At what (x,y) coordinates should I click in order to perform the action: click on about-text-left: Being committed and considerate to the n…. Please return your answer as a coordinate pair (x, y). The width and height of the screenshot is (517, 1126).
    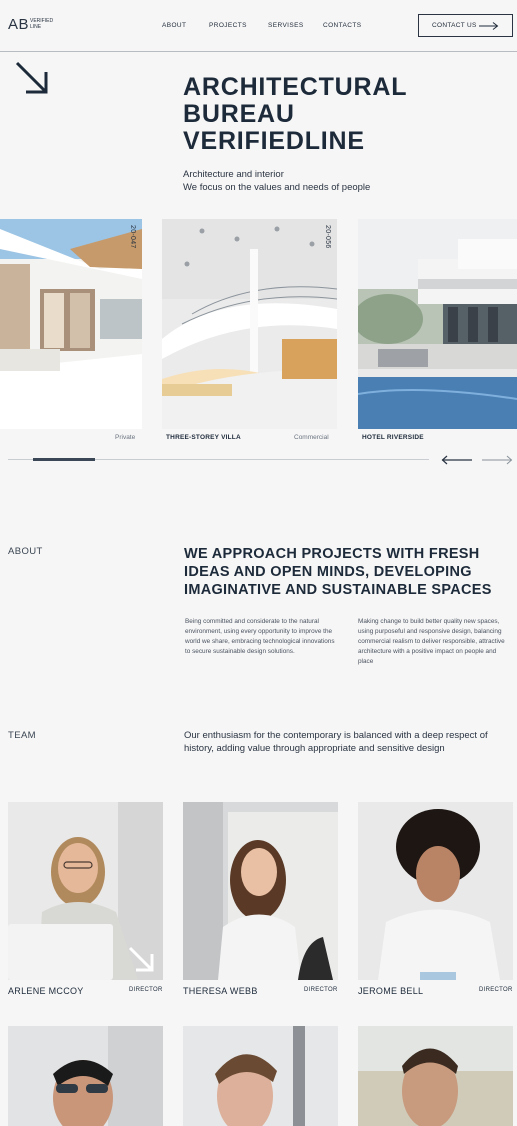
    Looking at the image, I should click on (260, 636).